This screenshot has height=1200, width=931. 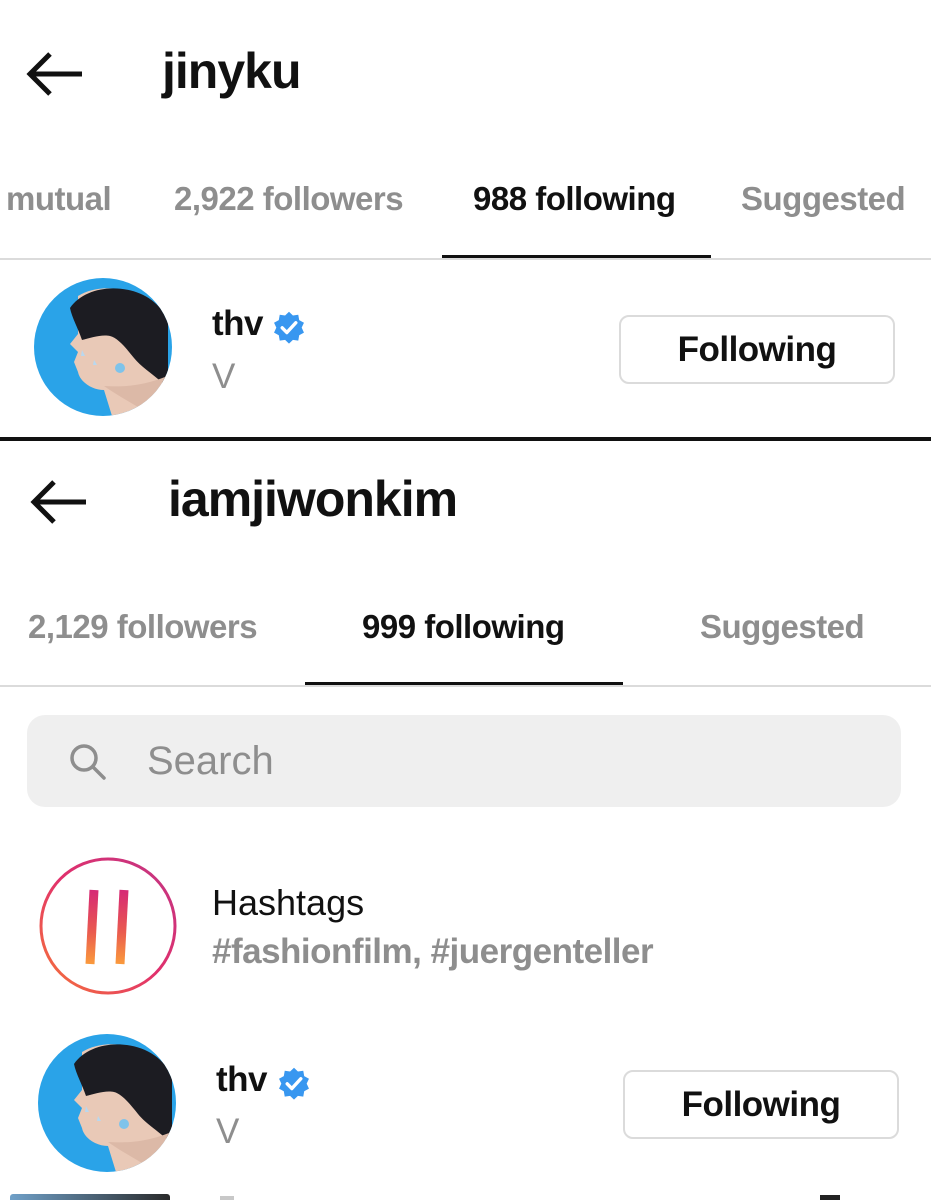 What do you see at coordinates (830, 1197) in the screenshot?
I see `next-button-edge` at bounding box center [830, 1197].